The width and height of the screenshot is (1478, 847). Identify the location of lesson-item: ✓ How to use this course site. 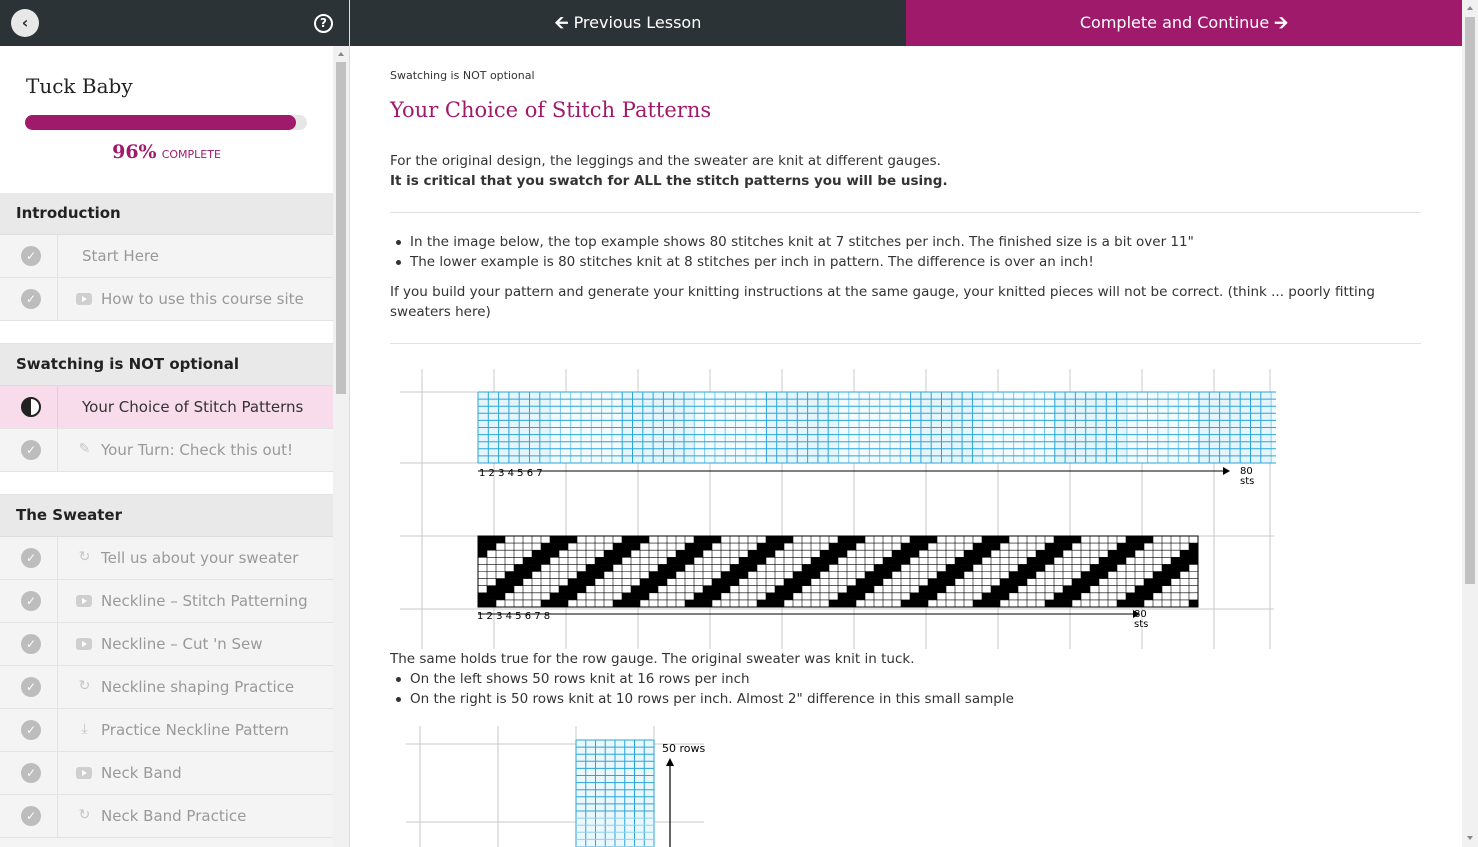
(166, 299).